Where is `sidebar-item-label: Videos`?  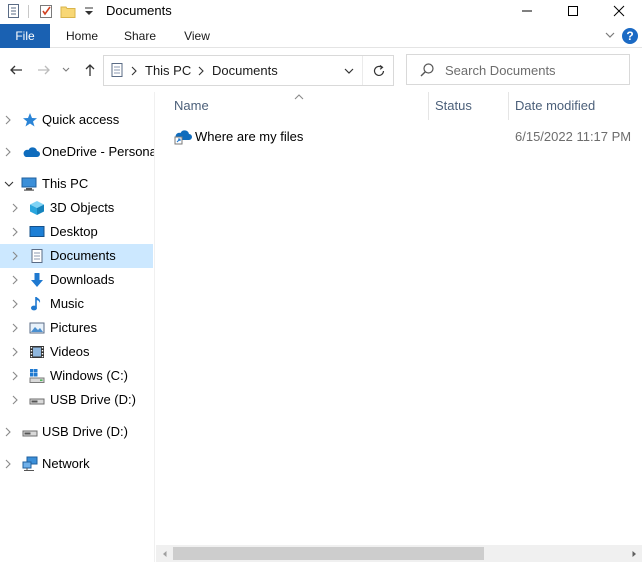
sidebar-item-label: Videos is located at coordinates (70, 351).